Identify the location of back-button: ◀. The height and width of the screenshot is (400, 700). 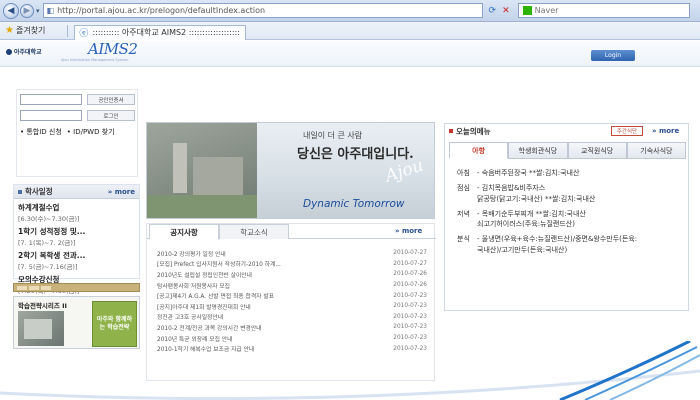
(11, 10).